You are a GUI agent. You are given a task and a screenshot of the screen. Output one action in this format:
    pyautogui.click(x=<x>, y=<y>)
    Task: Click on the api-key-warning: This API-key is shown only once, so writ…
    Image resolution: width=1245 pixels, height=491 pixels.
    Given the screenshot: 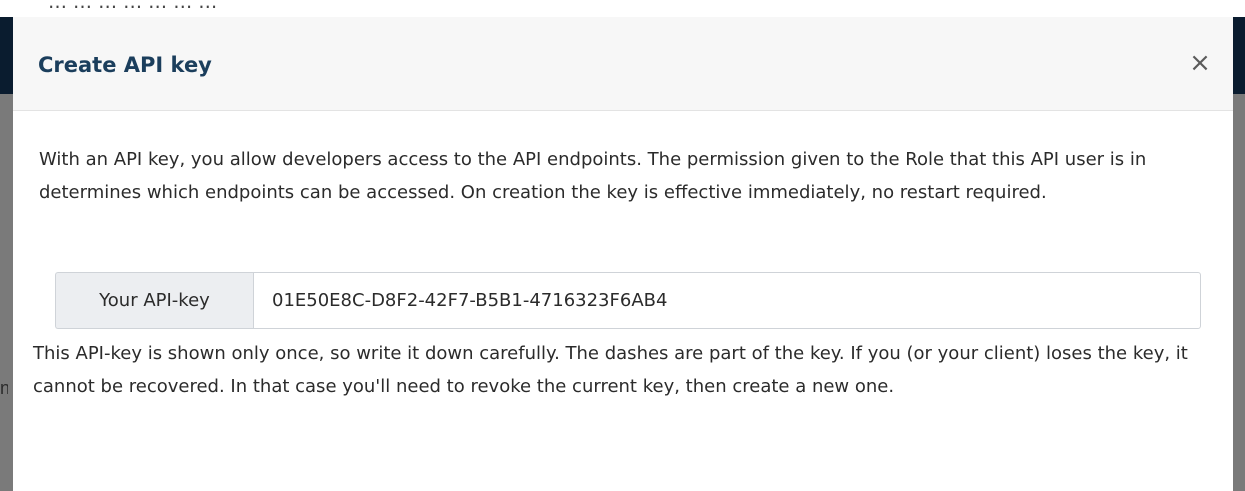 What is the action you would take?
    pyautogui.click(x=610, y=370)
    